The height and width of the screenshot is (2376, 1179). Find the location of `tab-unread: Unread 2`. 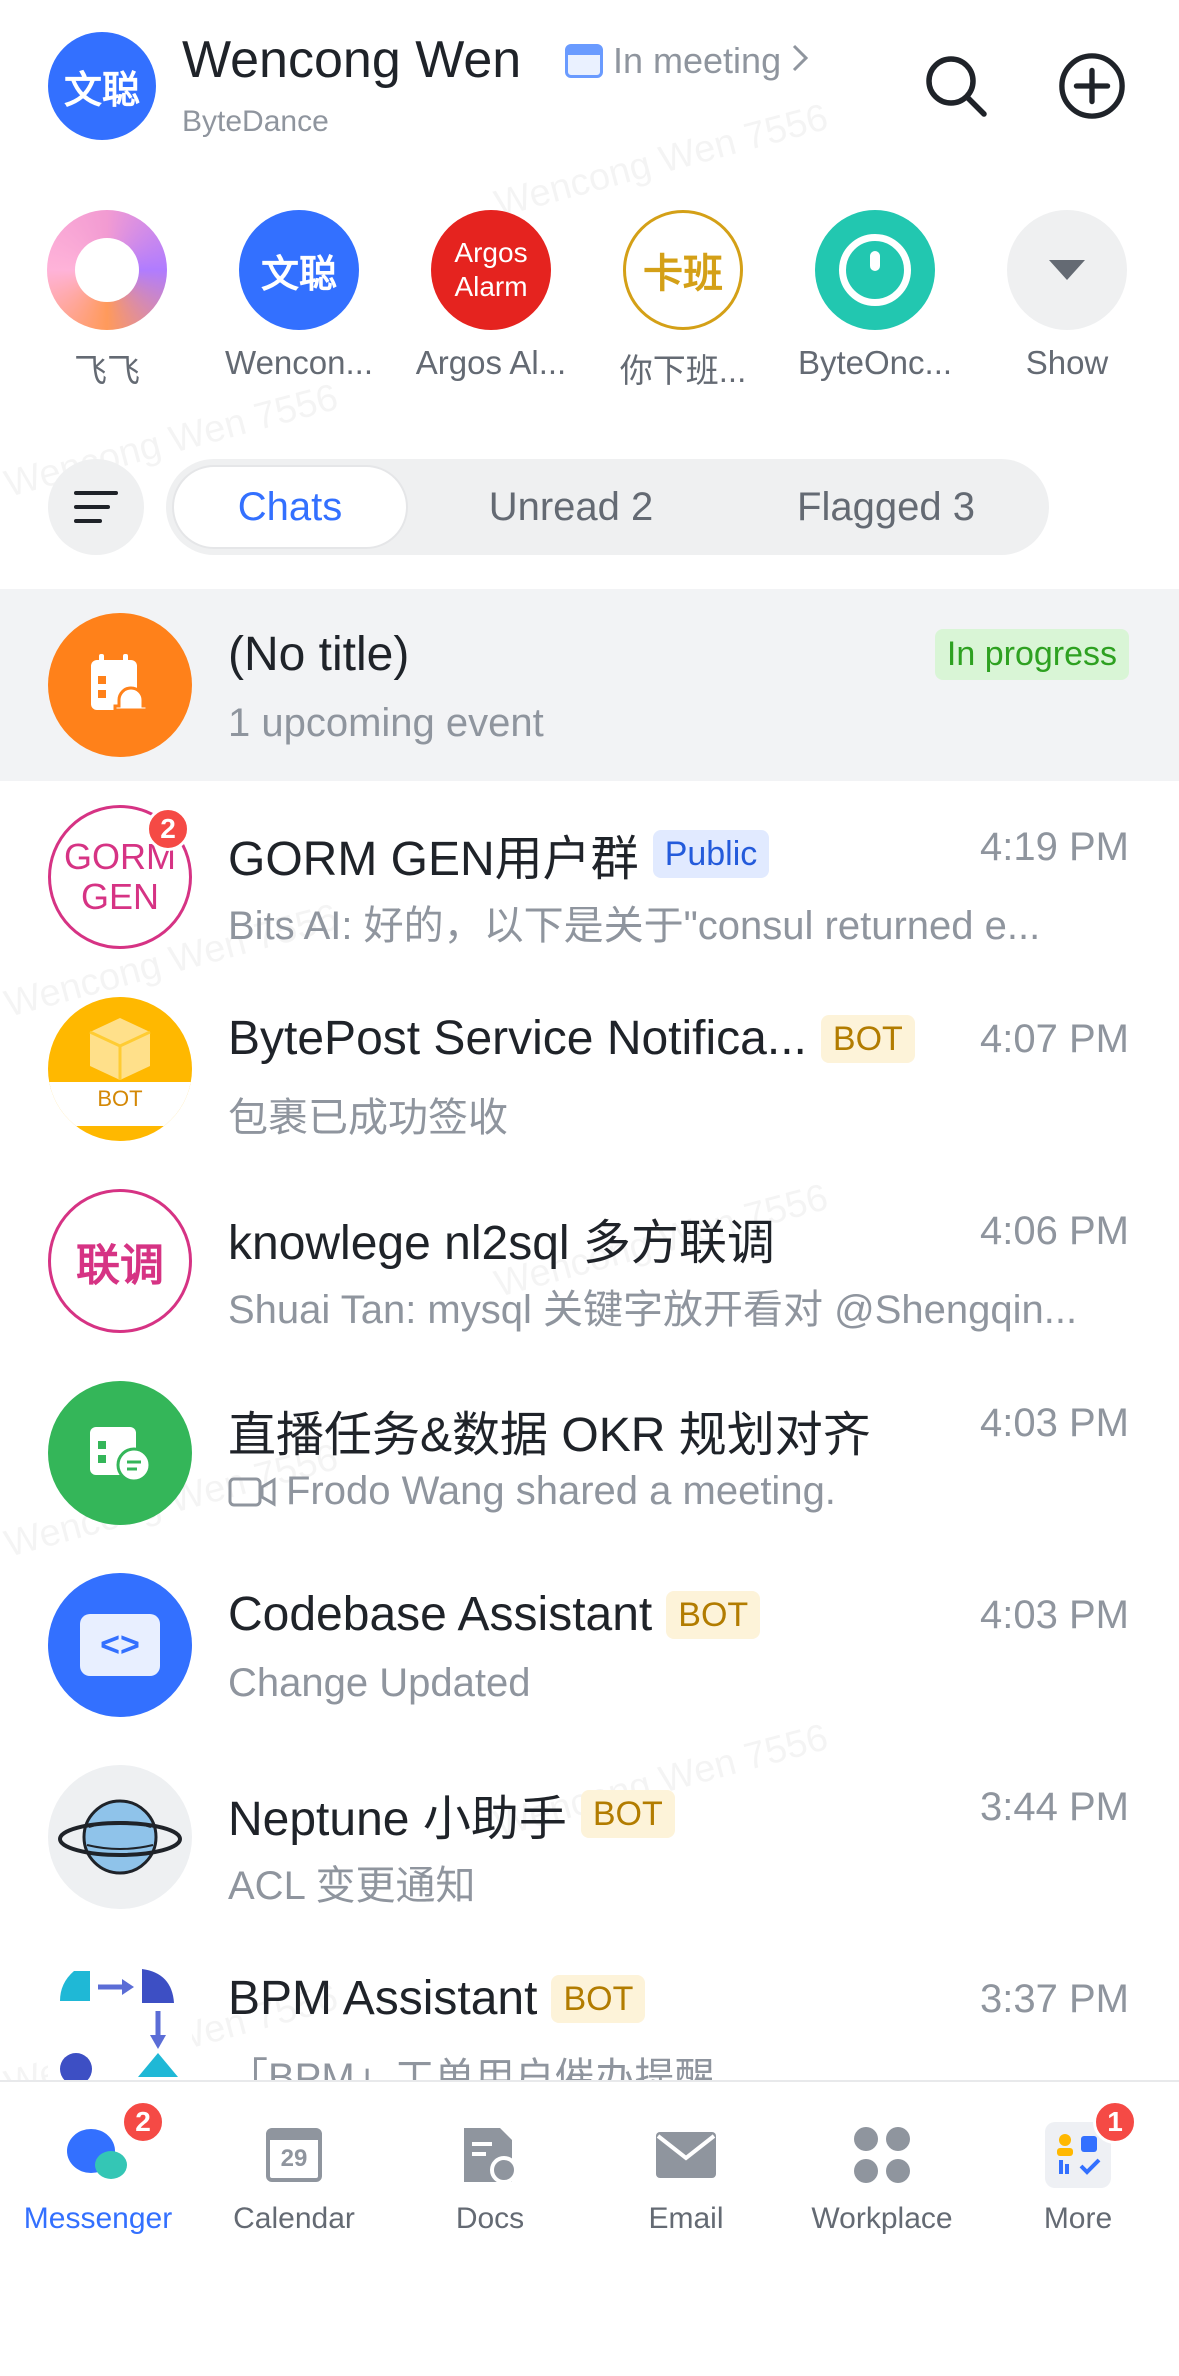

tab-unread: Unread 2 is located at coordinates (571, 507).